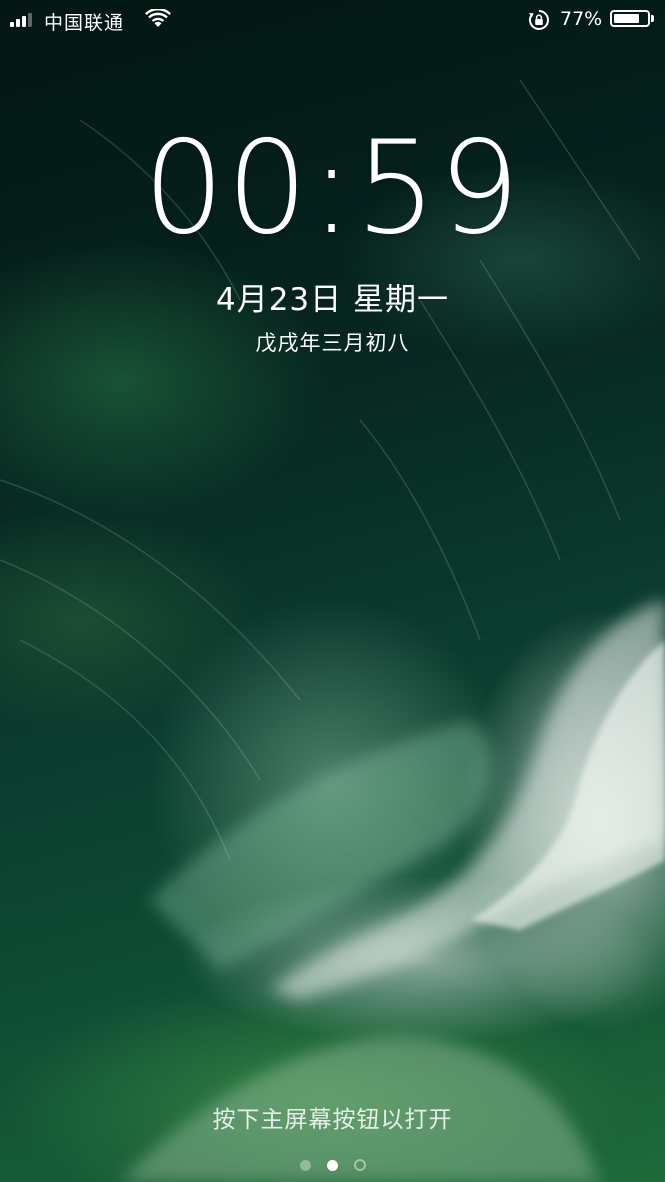 The width and height of the screenshot is (665, 1182). Describe the element at coordinates (359, 1165) in the screenshot. I see `page-dot-camera-icon` at that location.